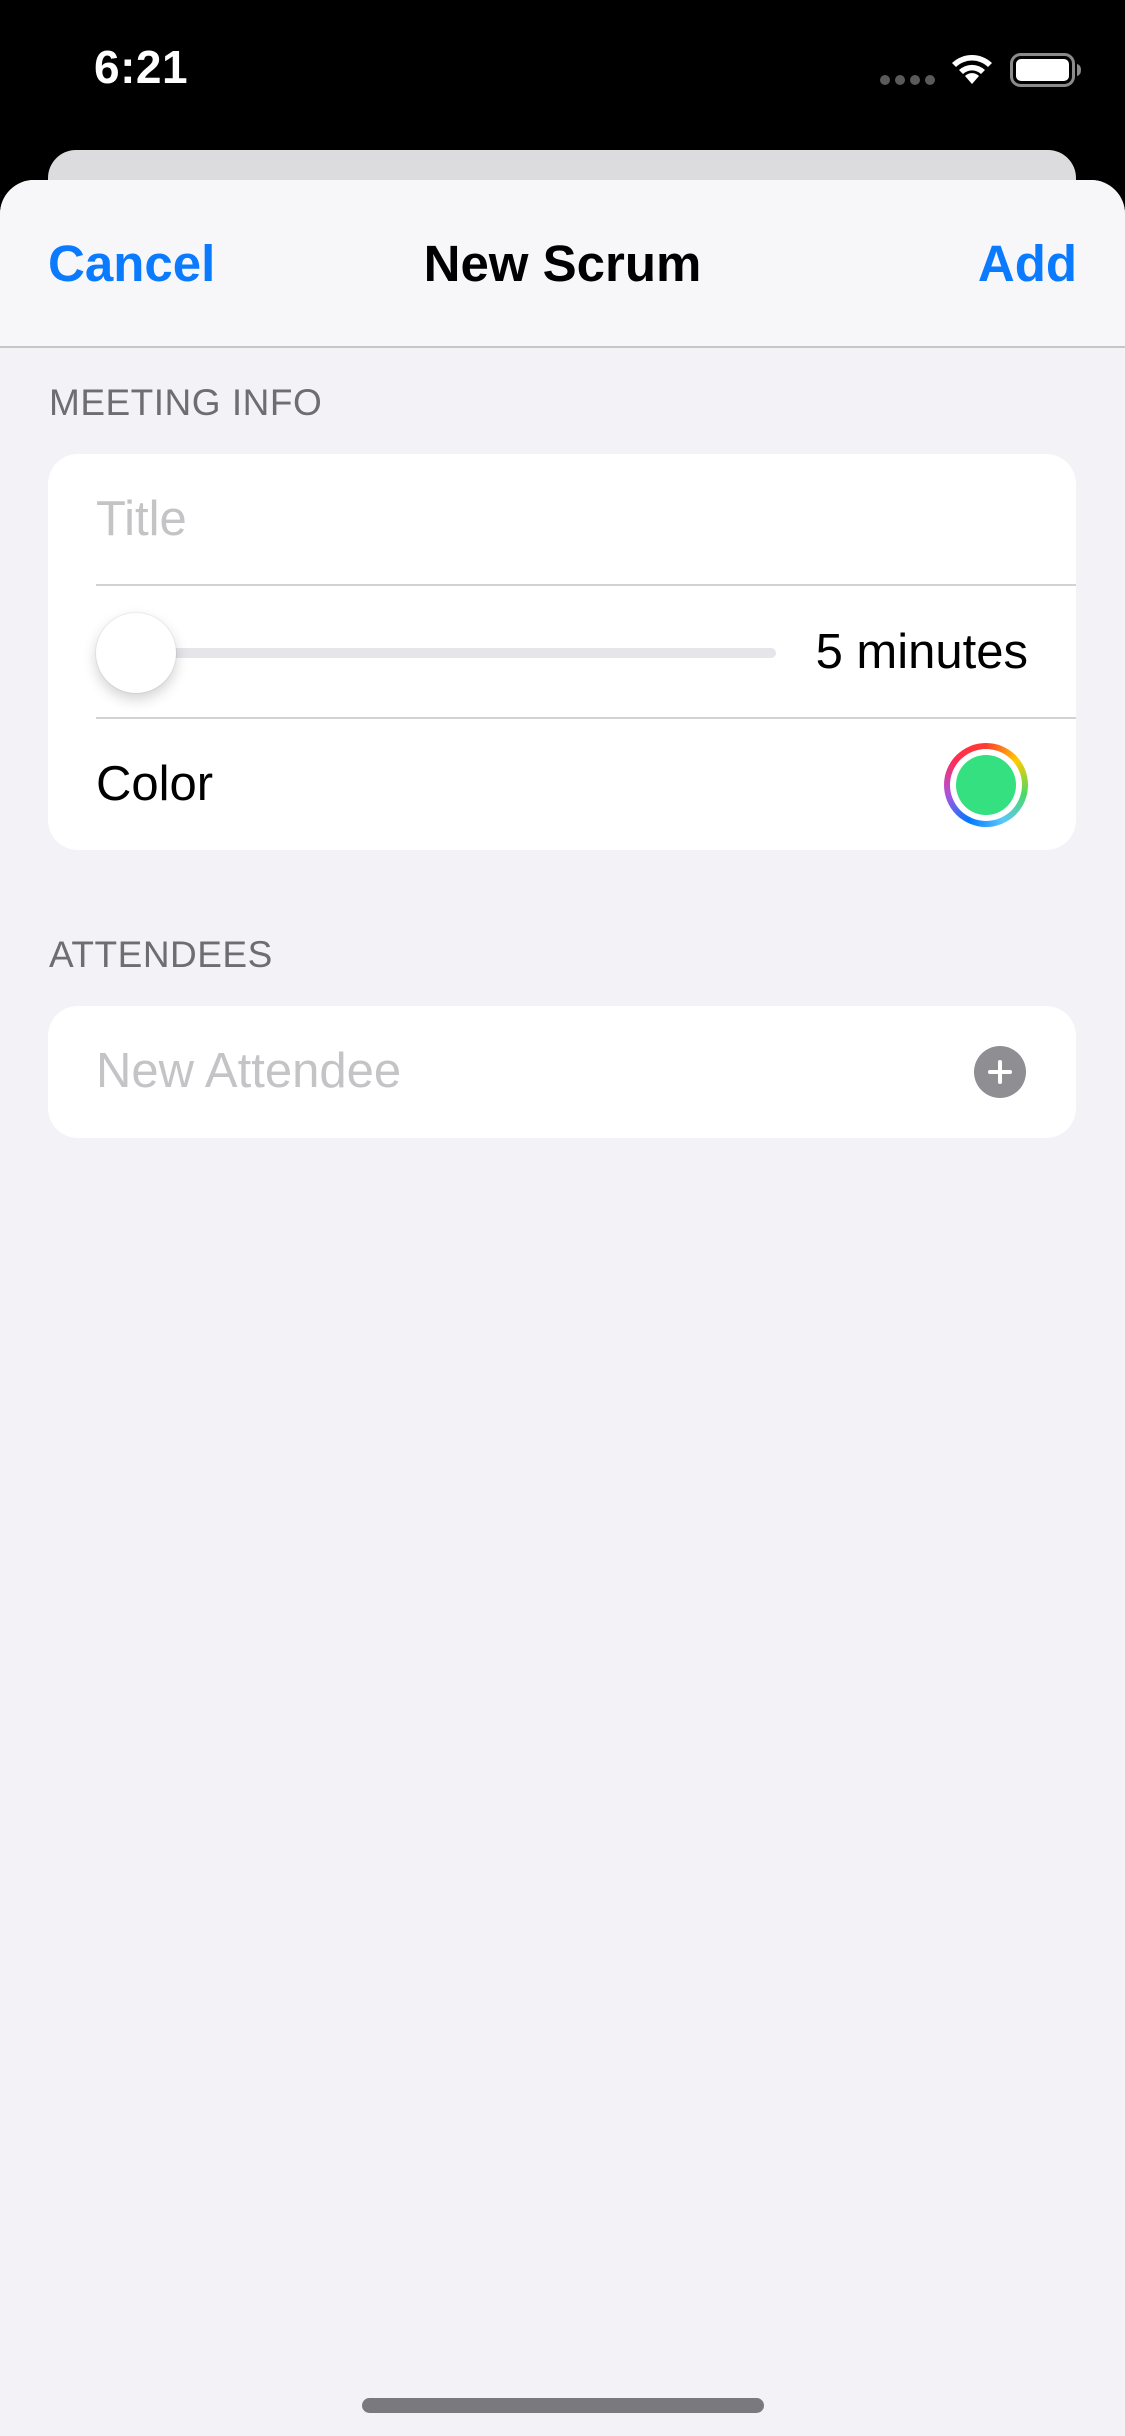 Image resolution: width=1125 pixels, height=2436 pixels. What do you see at coordinates (1000, 1072) in the screenshot?
I see `plus-circle-icon` at bounding box center [1000, 1072].